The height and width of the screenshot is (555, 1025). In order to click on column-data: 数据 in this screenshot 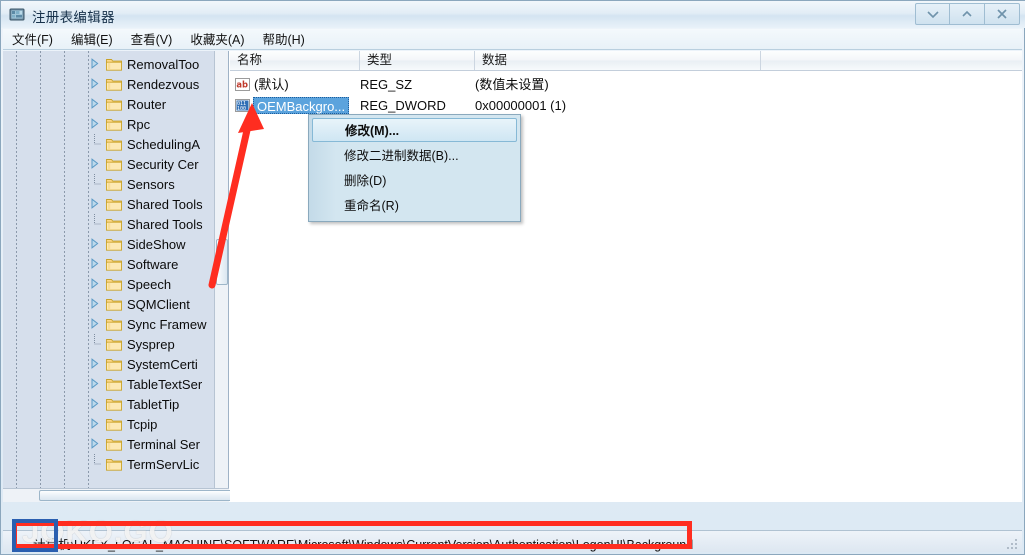, I will do `click(618, 60)`.